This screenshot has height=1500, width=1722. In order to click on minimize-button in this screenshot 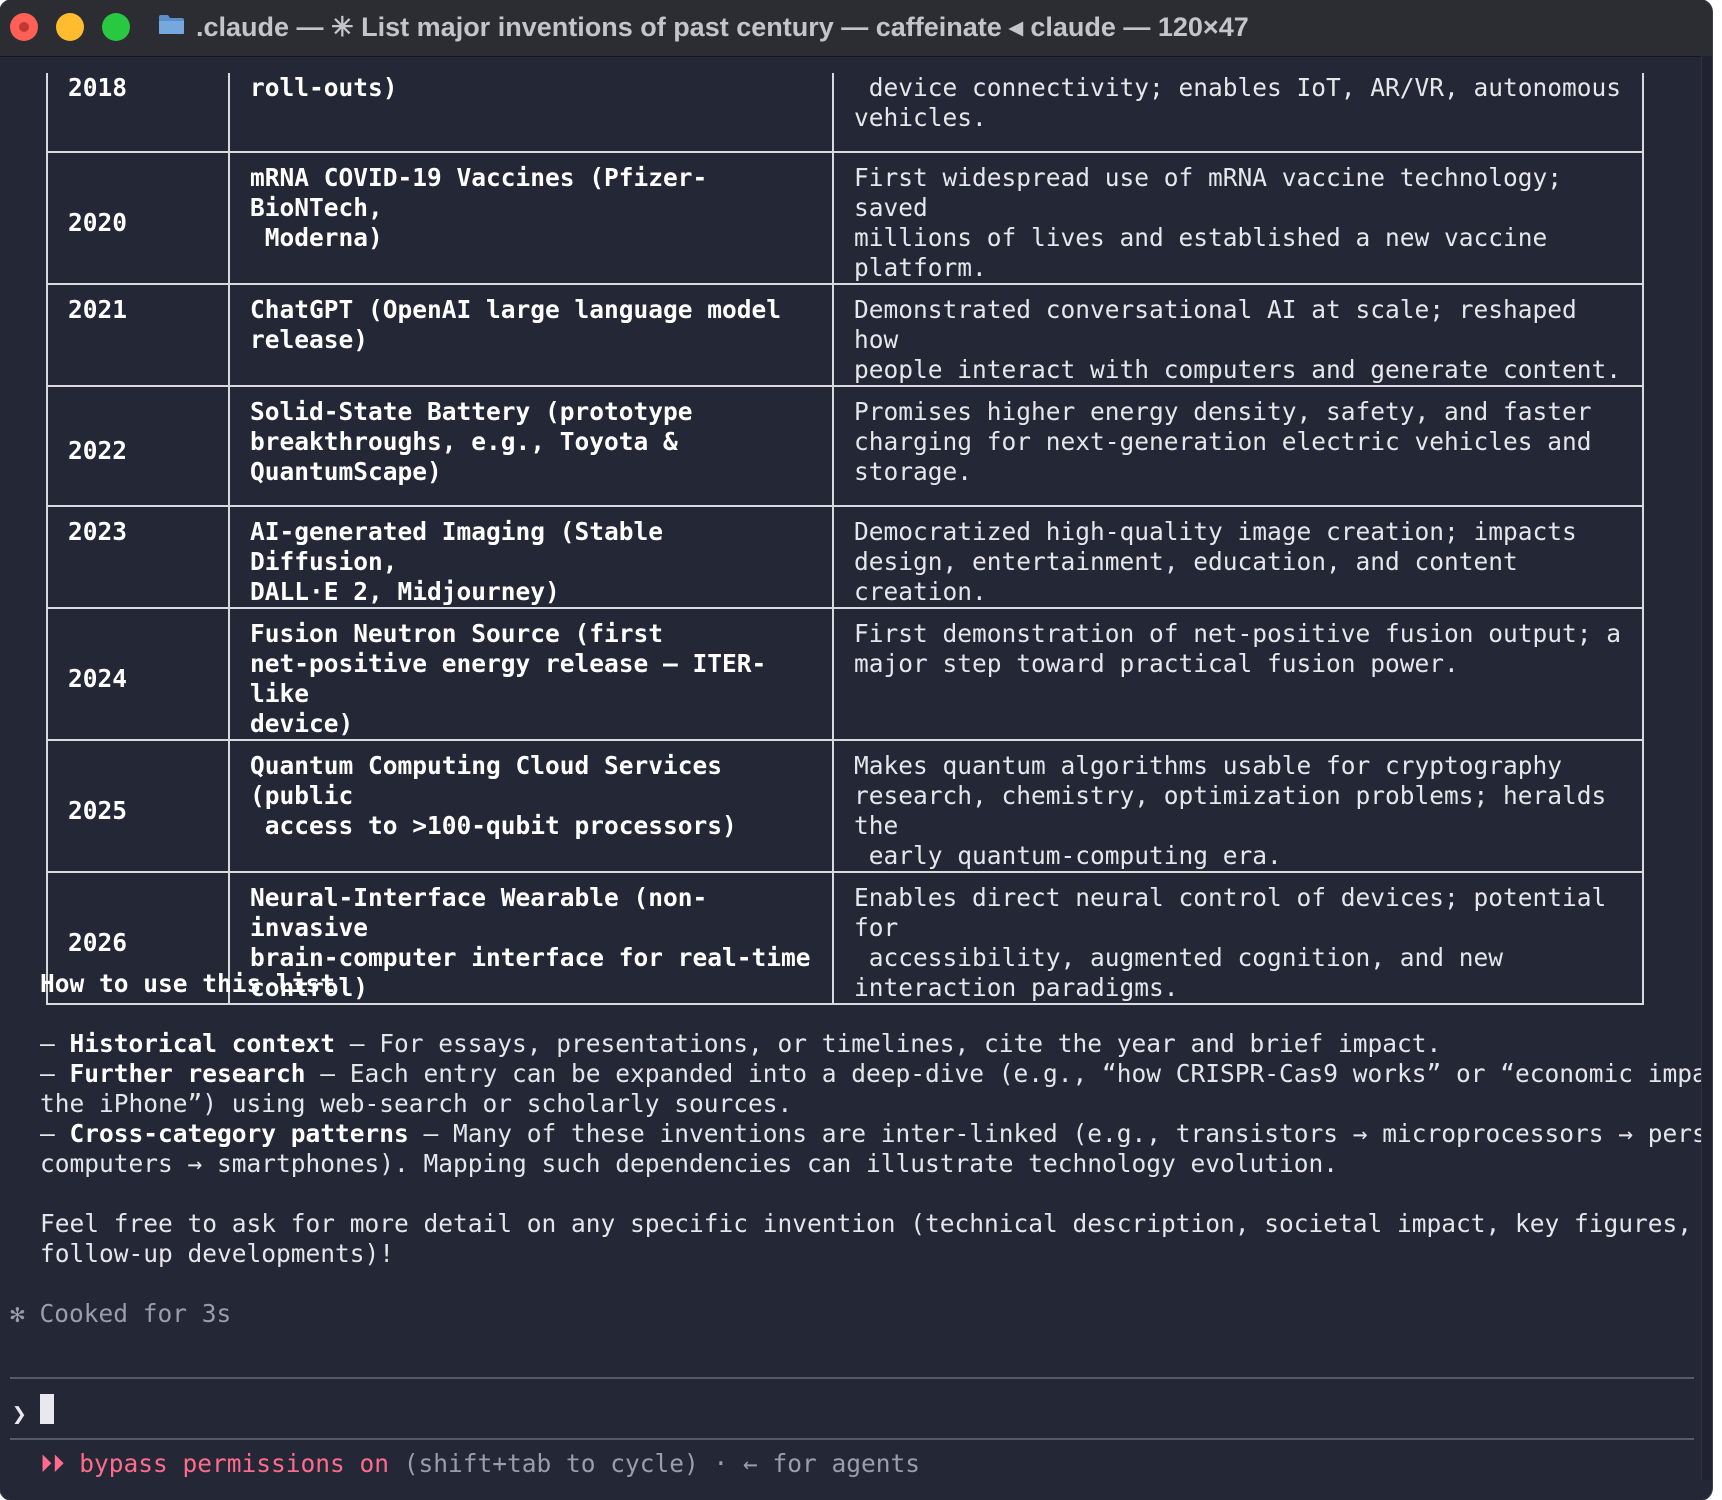, I will do `click(70, 27)`.